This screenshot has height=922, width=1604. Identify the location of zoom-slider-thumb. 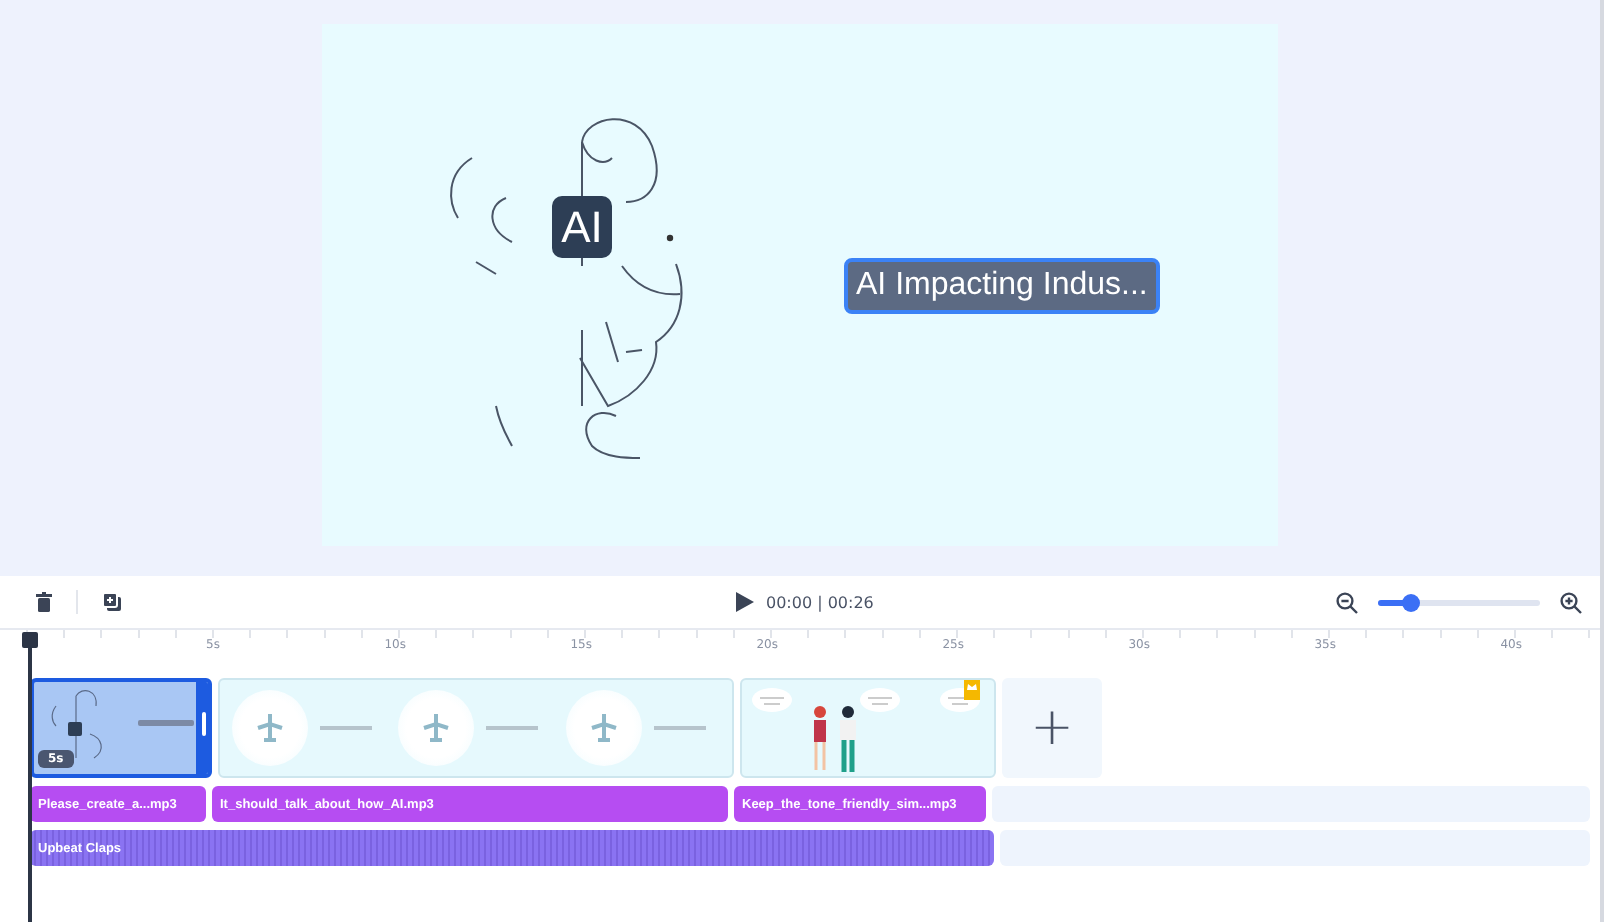
(1411, 602).